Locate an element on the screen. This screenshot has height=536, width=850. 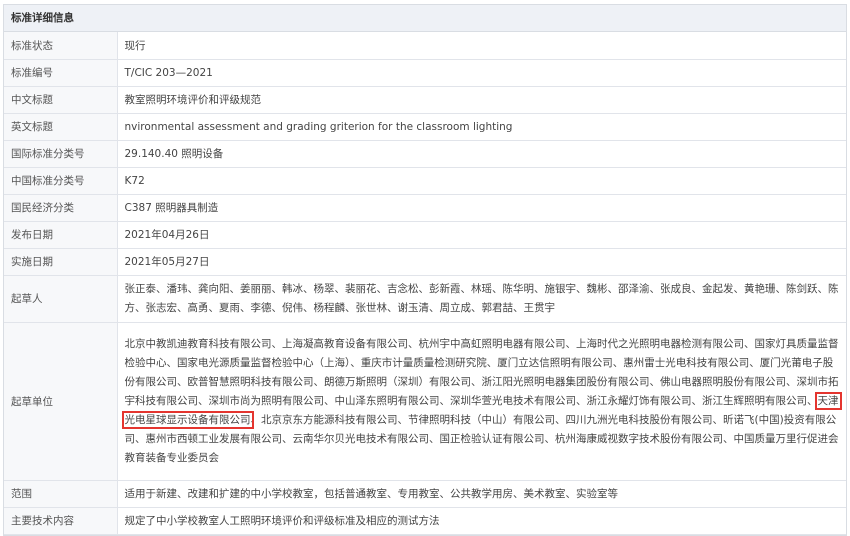
table-row: 中国标准分类号 K72 is located at coordinates (425, 181).